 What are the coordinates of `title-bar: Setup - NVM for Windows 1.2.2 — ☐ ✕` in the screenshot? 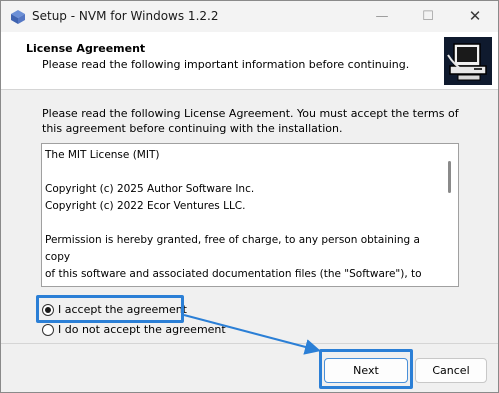 It's located at (249, 16).